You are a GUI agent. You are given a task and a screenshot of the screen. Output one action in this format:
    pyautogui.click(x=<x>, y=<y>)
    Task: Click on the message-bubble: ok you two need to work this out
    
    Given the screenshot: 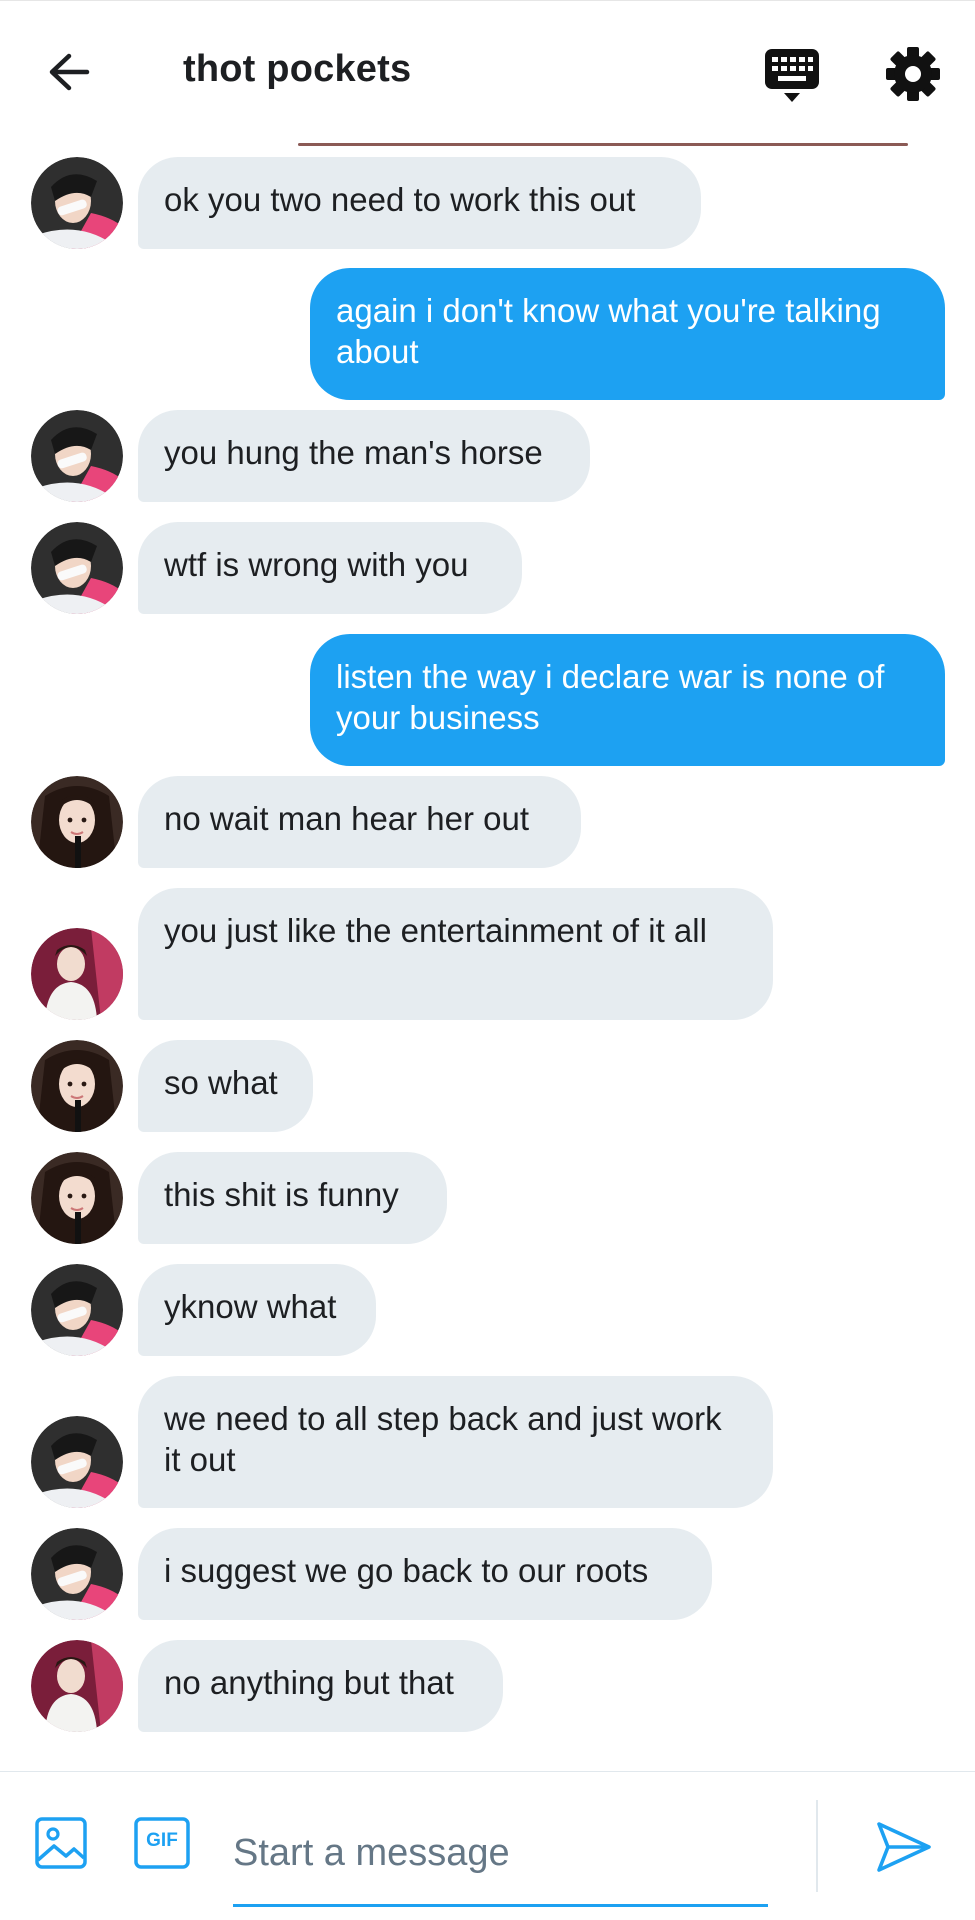 What is the action you would take?
    pyautogui.click(x=419, y=203)
    